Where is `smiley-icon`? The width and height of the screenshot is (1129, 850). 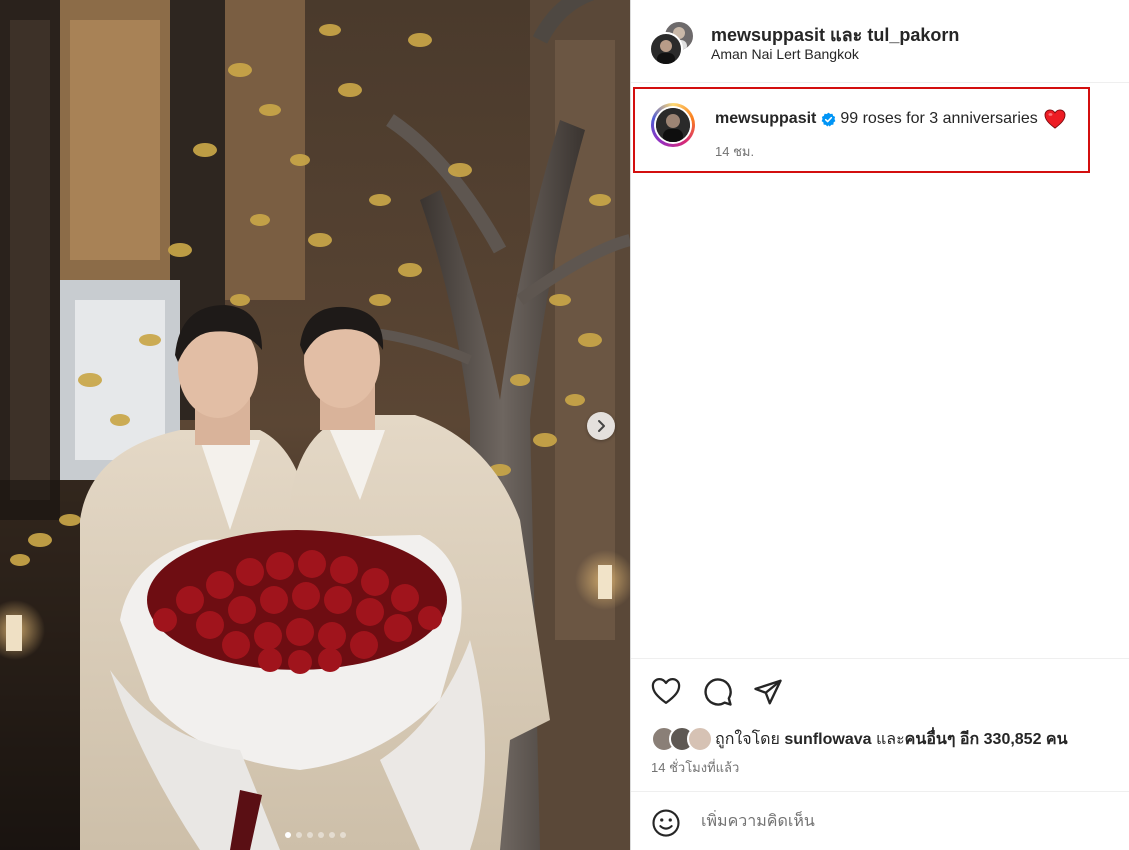 smiley-icon is located at coordinates (666, 823).